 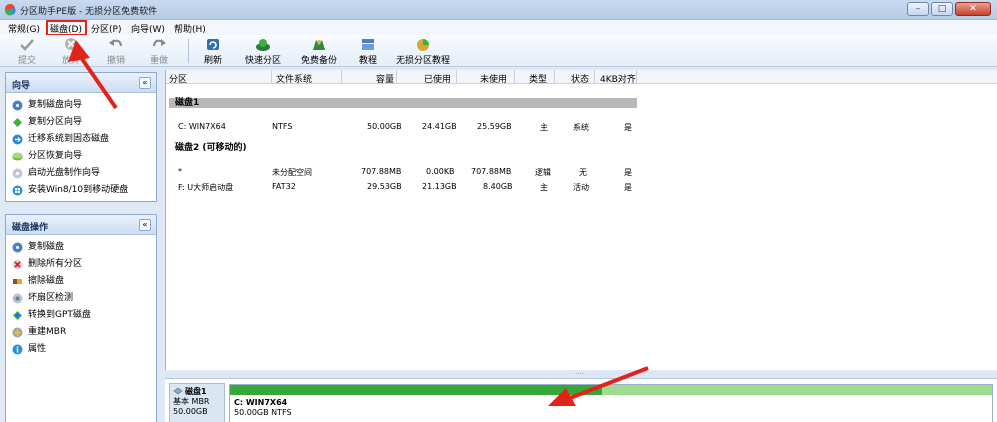 What do you see at coordinates (81, 105) in the screenshot?
I see `wizard-copy-disk: 复制磁盘向导` at bounding box center [81, 105].